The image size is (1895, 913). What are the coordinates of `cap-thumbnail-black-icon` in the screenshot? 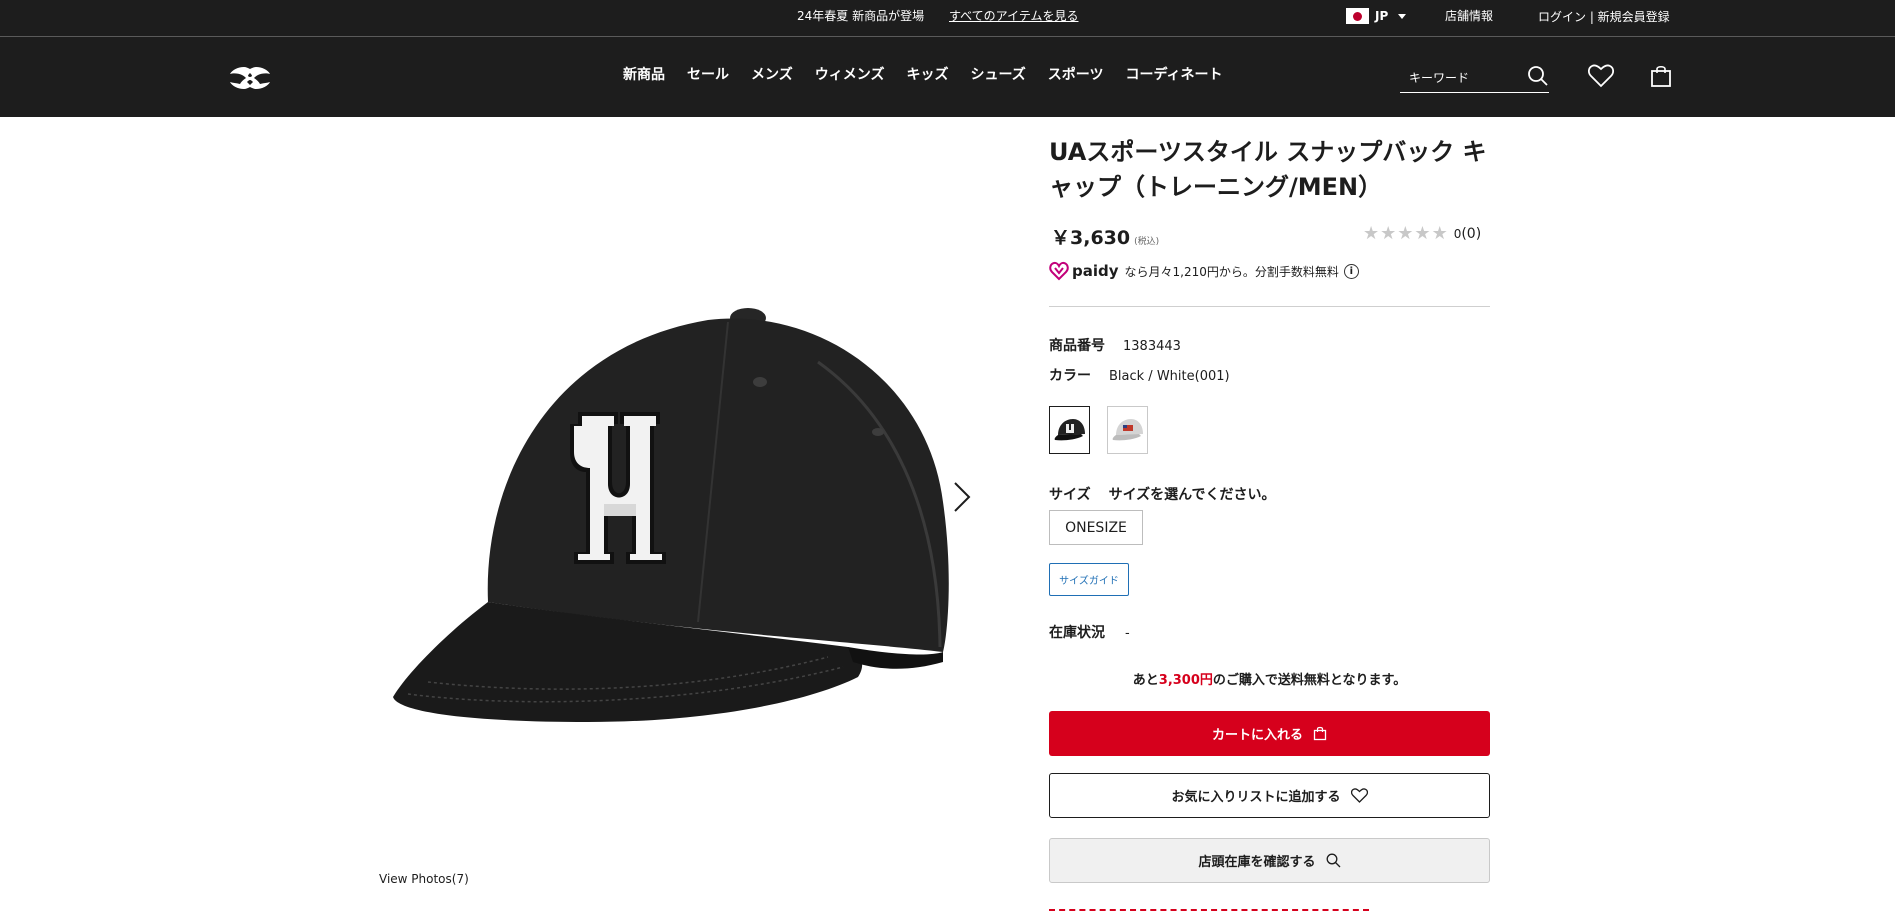 It's located at (1069, 430).